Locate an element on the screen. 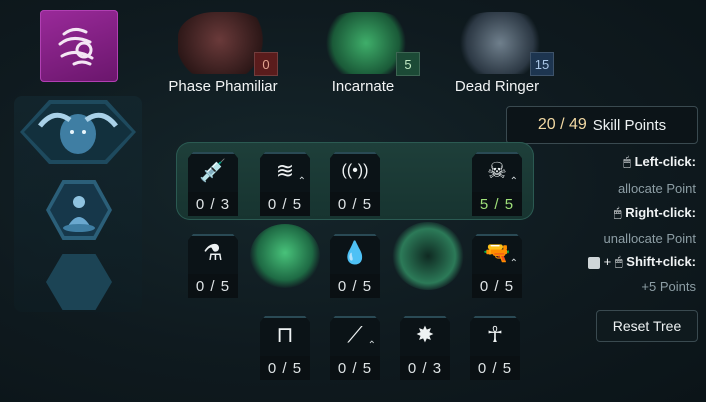  shift-click-desc: +5 Points is located at coordinates (668, 286).